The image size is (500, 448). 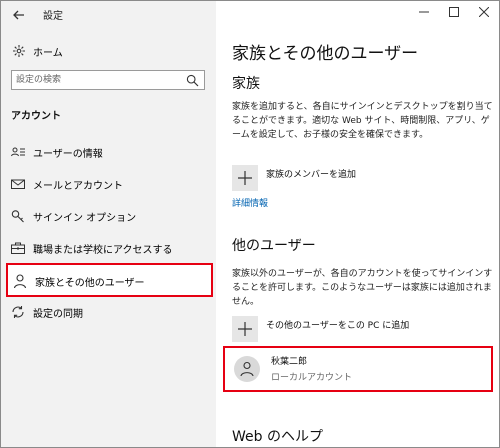 What do you see at coordinates (108, 15) in the screenshot?
I see `title-bar: 設定` at bounding box center [108, 15].